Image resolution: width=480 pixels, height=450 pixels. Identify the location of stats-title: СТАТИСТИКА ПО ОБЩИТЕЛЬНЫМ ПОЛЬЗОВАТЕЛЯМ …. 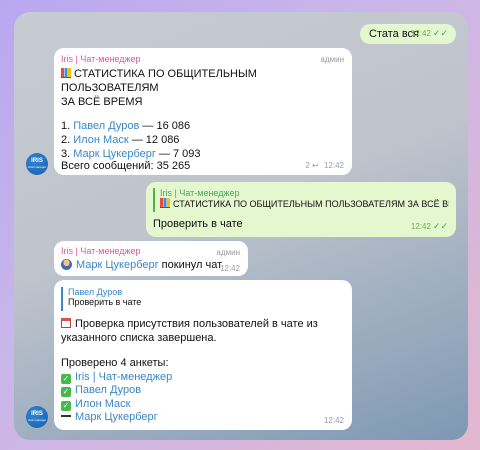
(159, 88).